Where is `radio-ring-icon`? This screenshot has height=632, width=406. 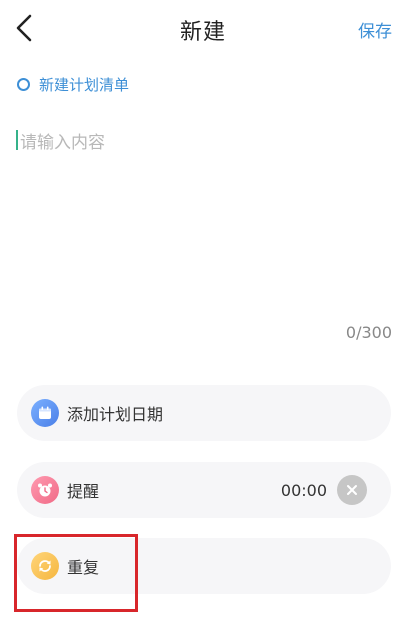
radio-ring-icon is located at coordinates (23, 84).